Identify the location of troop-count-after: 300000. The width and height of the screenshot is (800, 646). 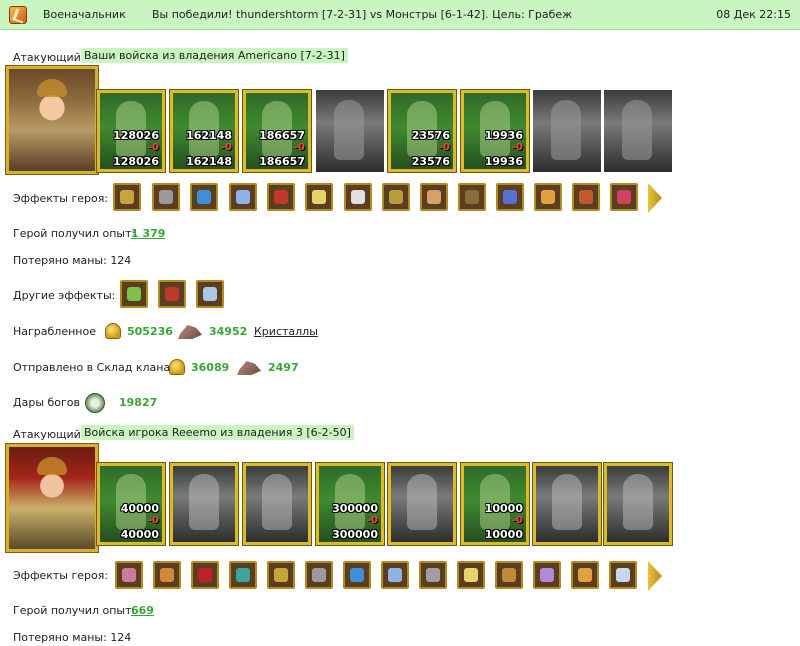
(355, 534).